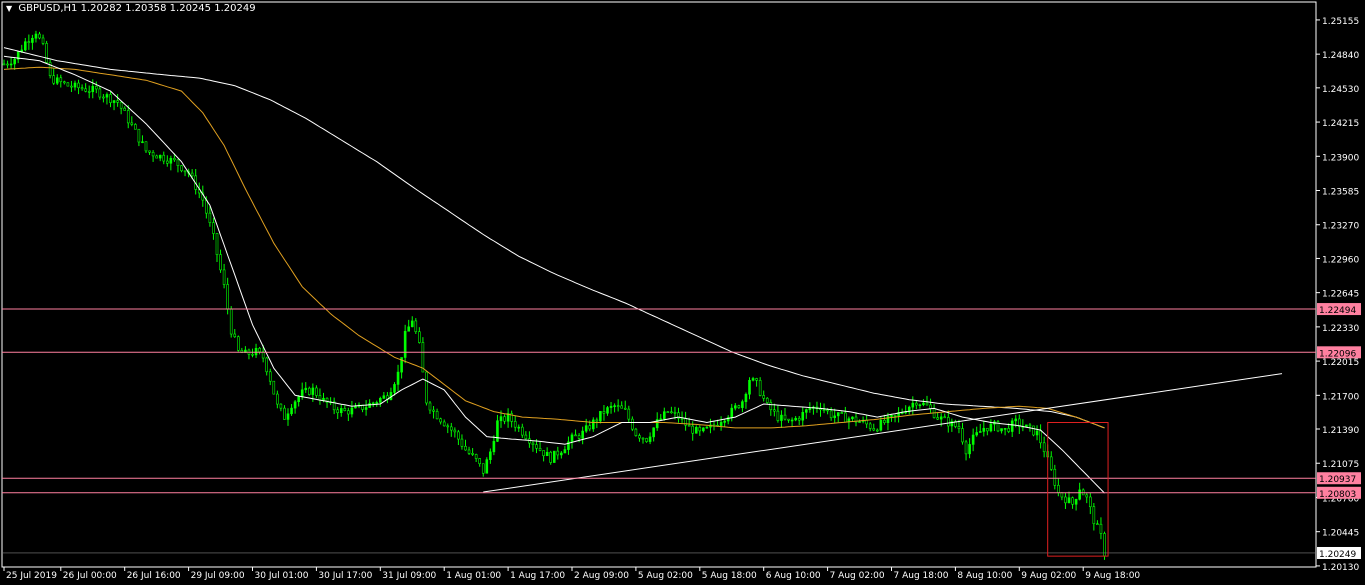 The height and width of the screenshot is (585, 1365). I want to click on x-tick-label: 7 Aug 18:00, so click(921, 576).